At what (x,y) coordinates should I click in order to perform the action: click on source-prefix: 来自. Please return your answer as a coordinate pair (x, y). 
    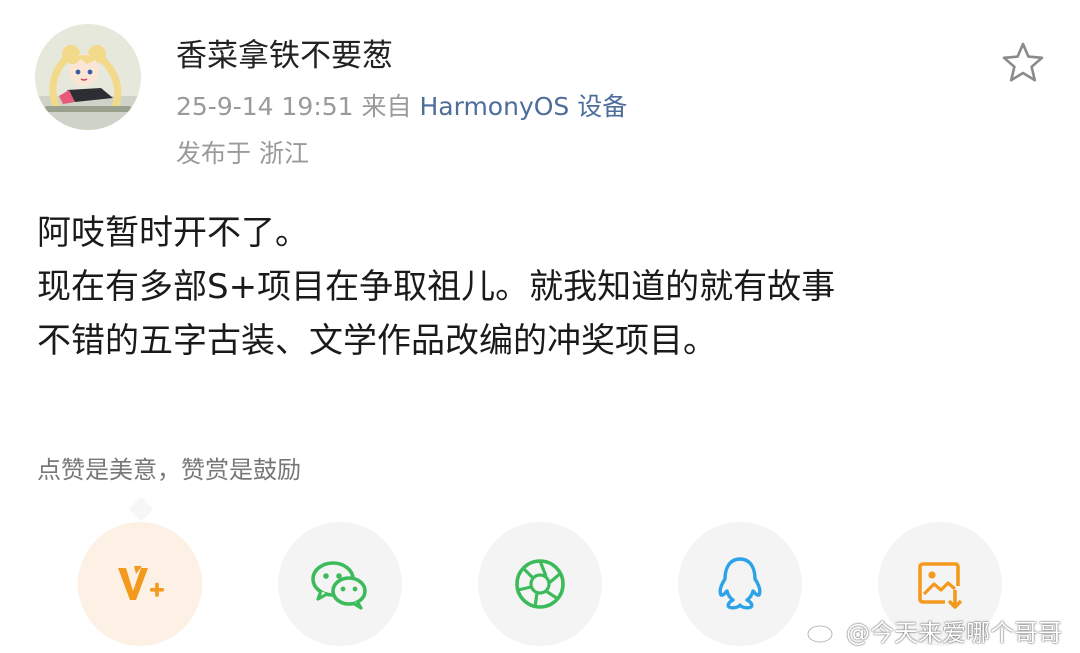
    Looking at the image, I should click on (386, 106).